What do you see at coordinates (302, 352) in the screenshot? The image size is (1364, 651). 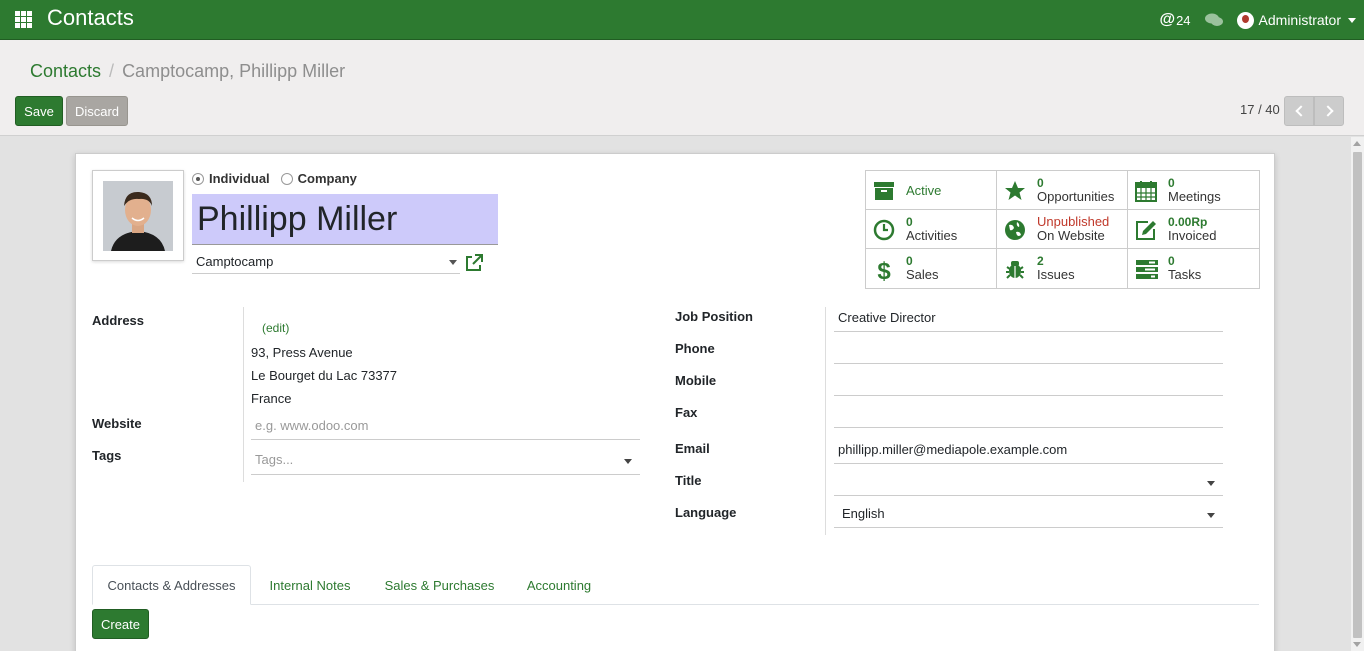 I see `address-street: 93, Press Avenue` at bounding box center [302, 352].